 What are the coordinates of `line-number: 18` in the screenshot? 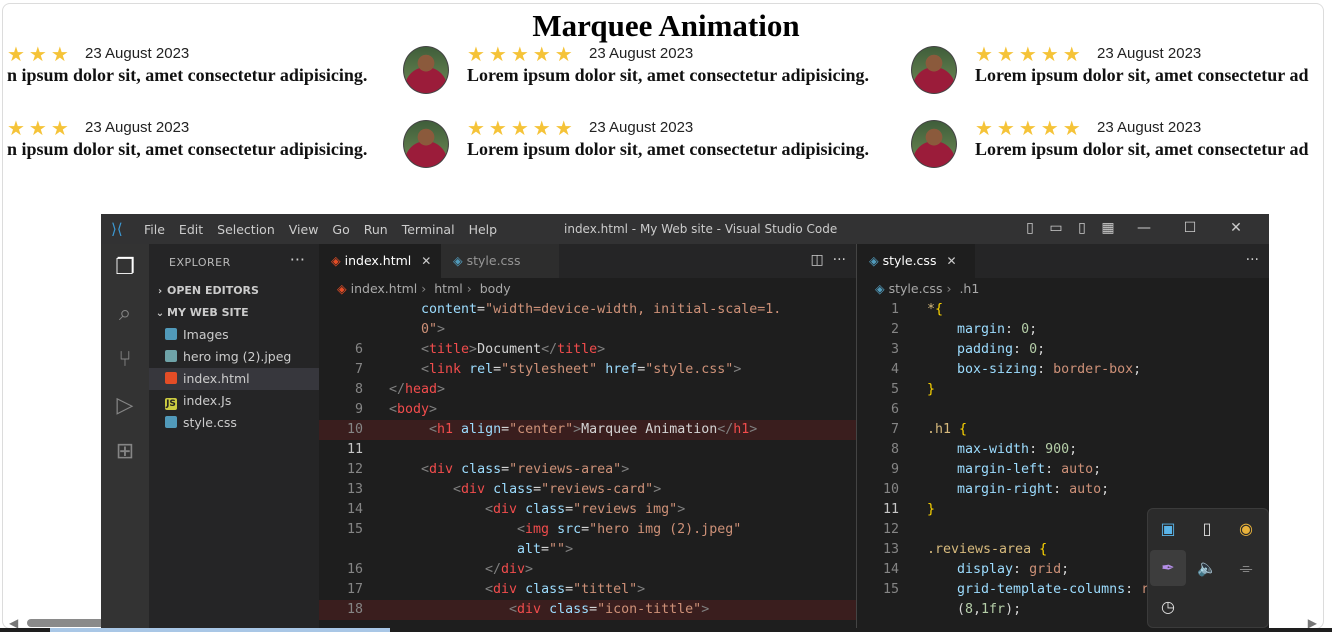 It's located at (354, 609).